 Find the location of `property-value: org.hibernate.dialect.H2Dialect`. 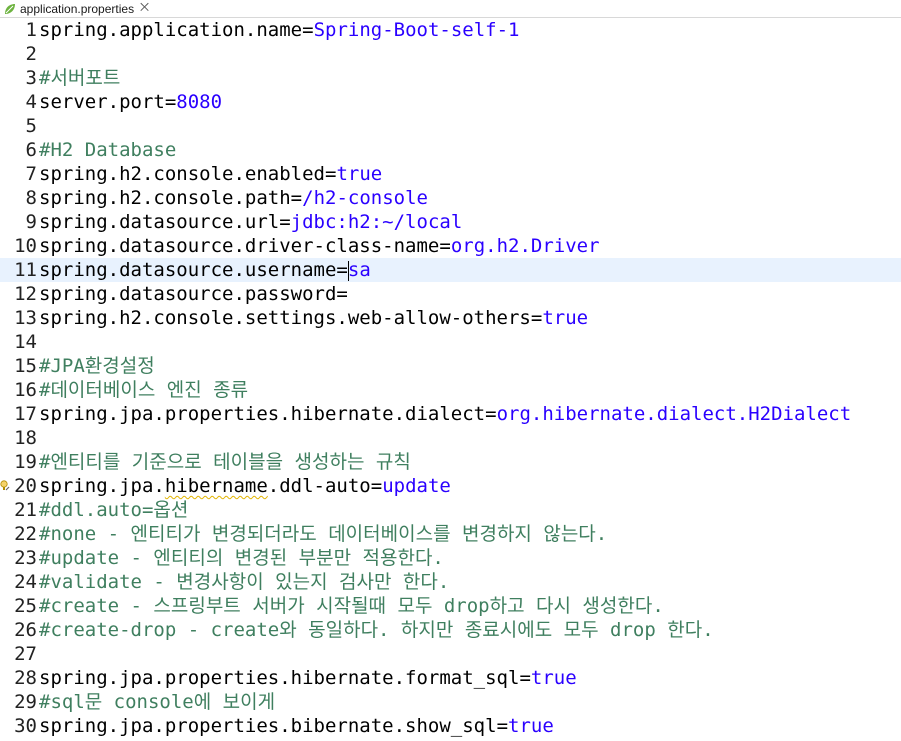

property-value: org.hibernate.dialect.H2Dialect is located at coordinates (674, 414).